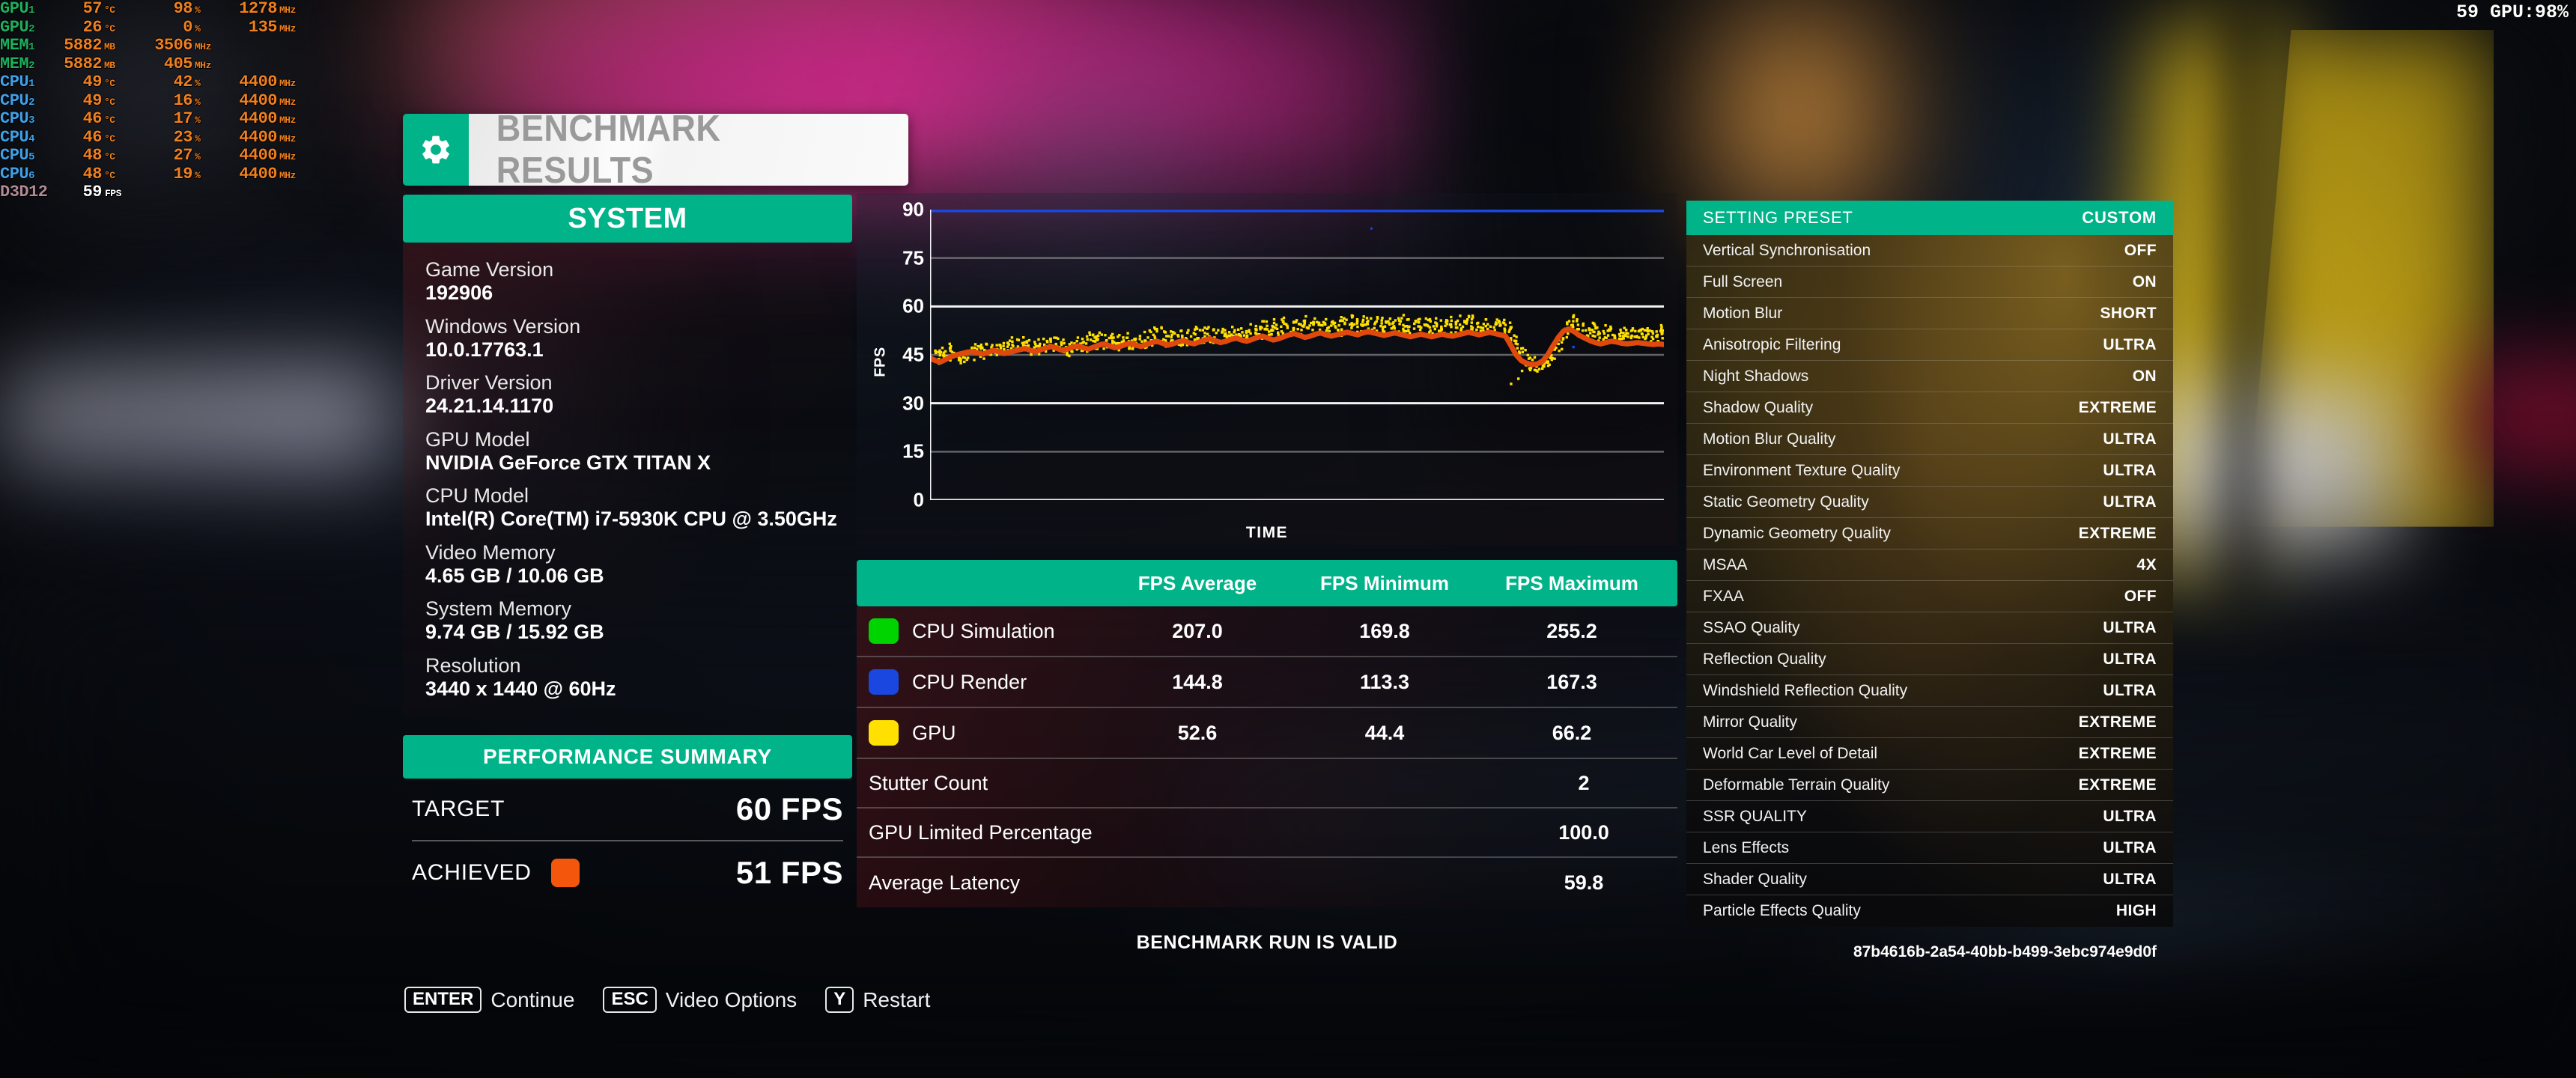 This screenshot has height=1078, width=2576. What do you see at coordinates (627, 810) in the screenshot?
I see `target-row: TARGET 60 FPS` at bounding box center [627, 810].